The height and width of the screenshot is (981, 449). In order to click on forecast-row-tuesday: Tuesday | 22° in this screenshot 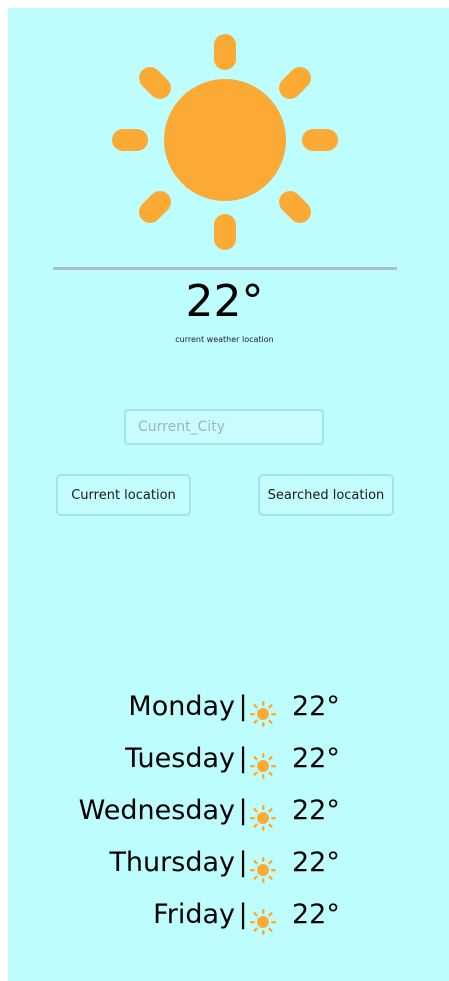, I will do `click(224, 759)`.